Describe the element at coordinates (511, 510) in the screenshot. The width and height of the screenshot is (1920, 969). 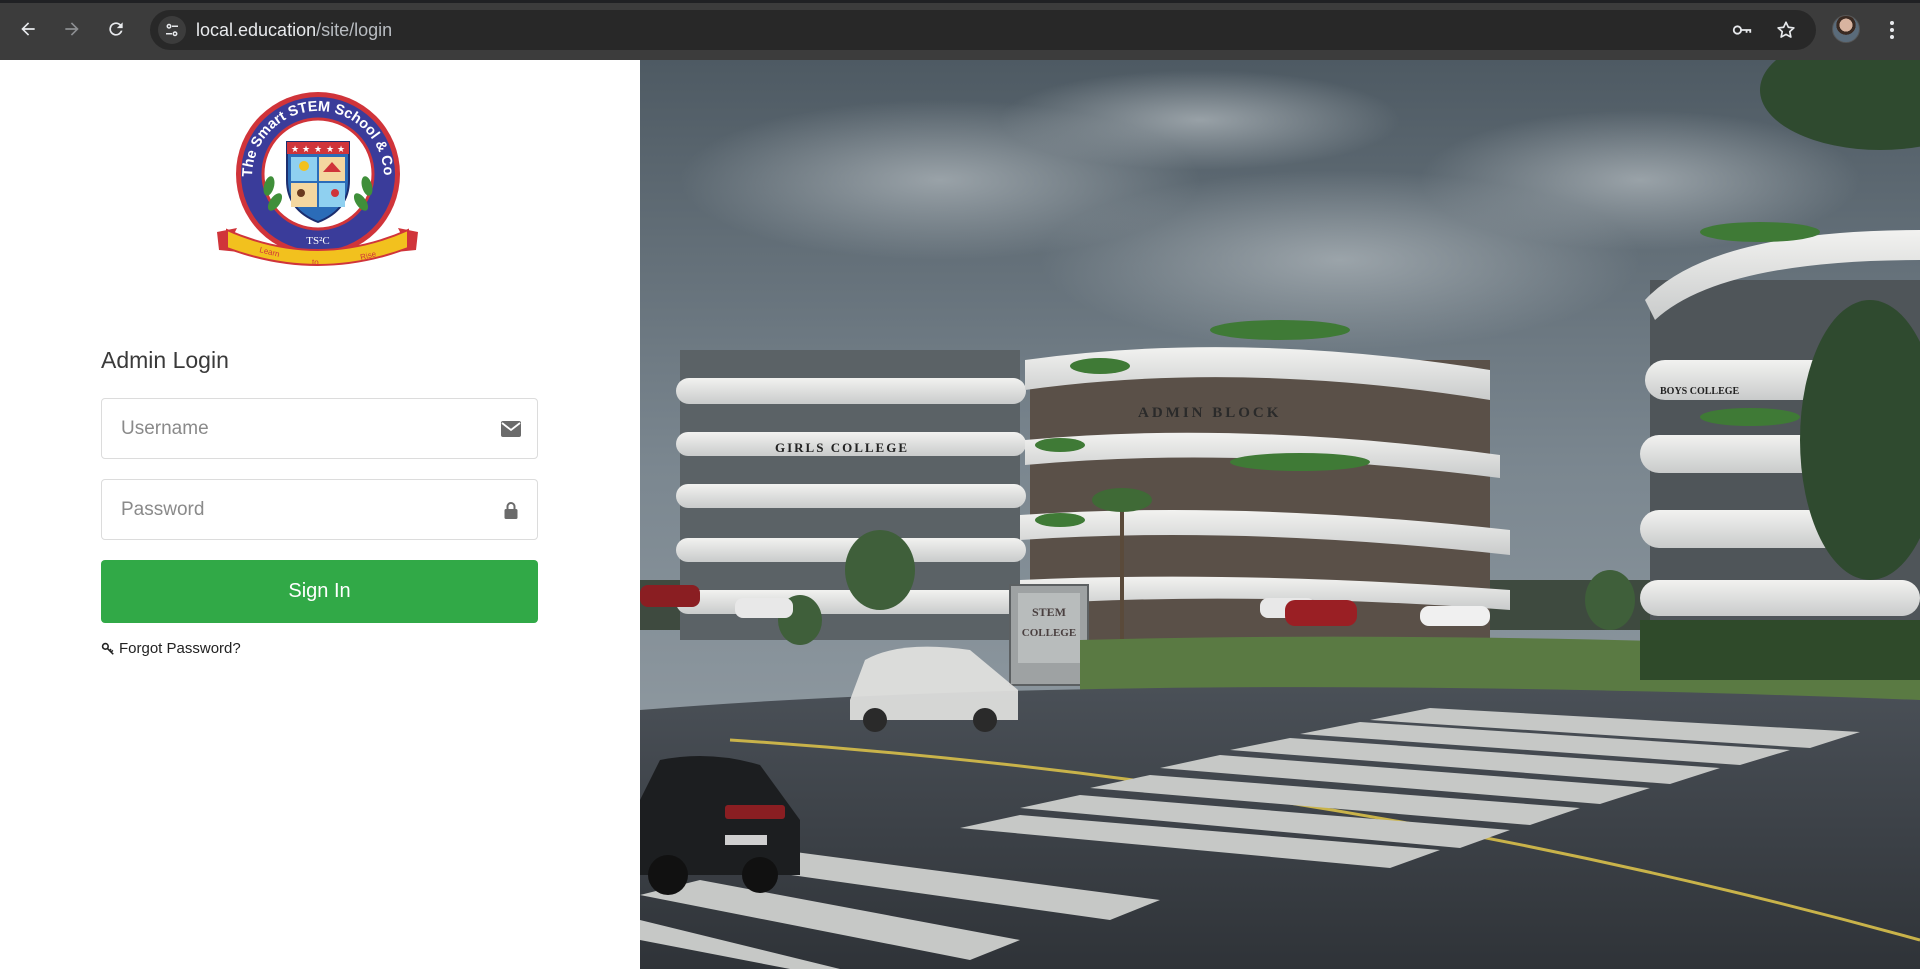
I see `lock-icon` at that location.